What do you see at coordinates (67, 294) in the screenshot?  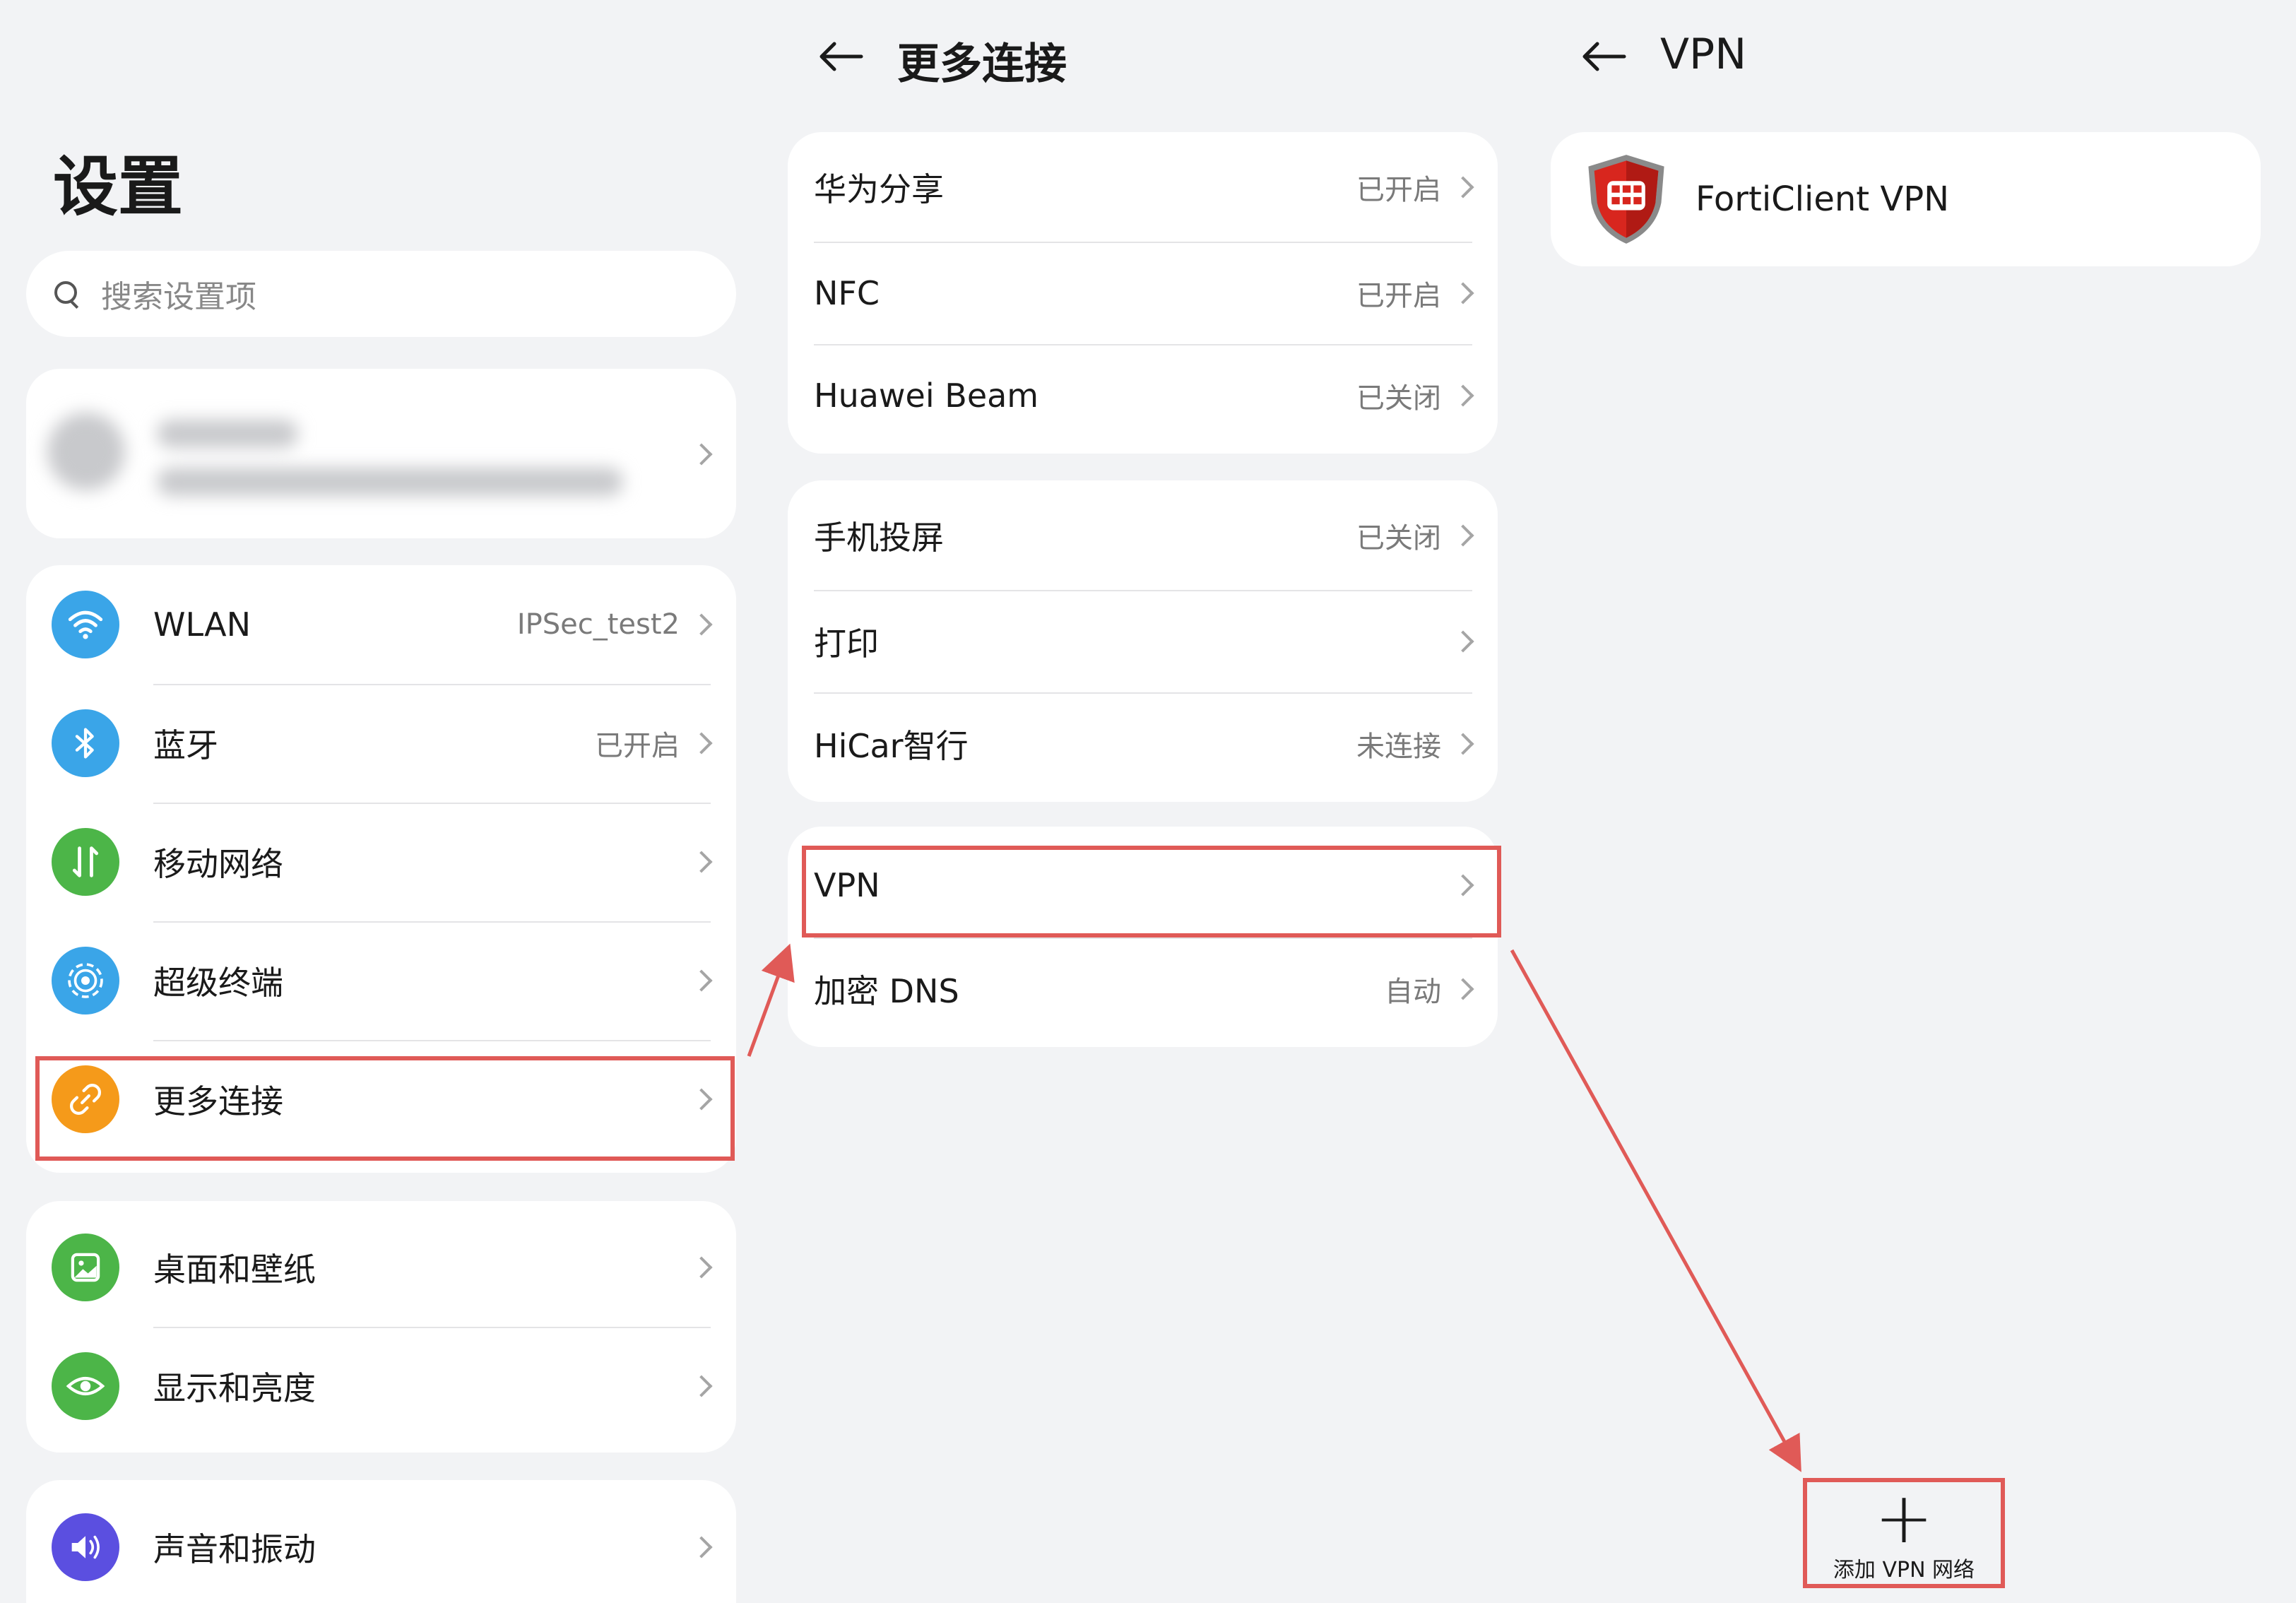 I see `search-icon` at bounding box center [67, 294].